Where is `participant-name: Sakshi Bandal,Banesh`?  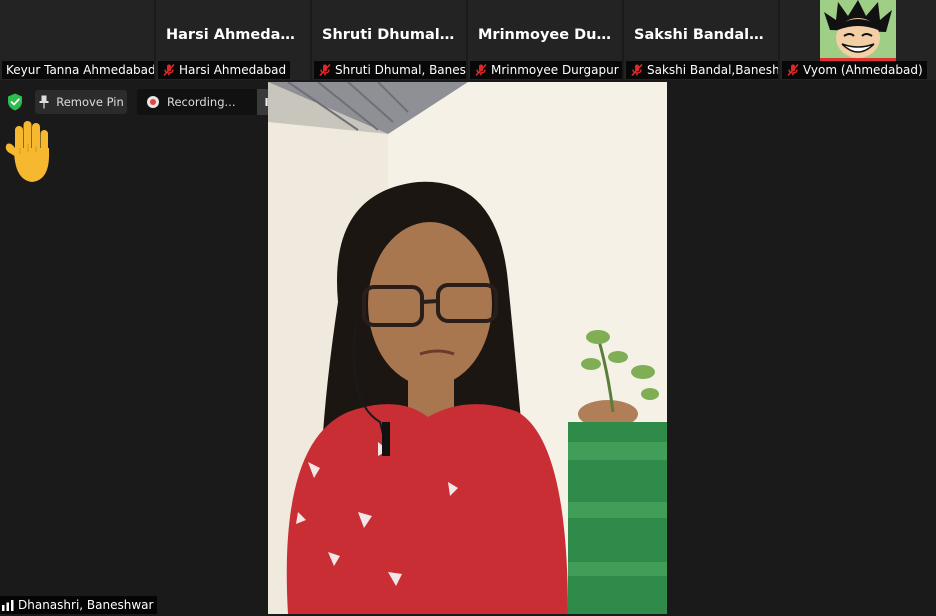
participant-name: Sakshi Bandal,Banesh is located at coordinates (713, 70).